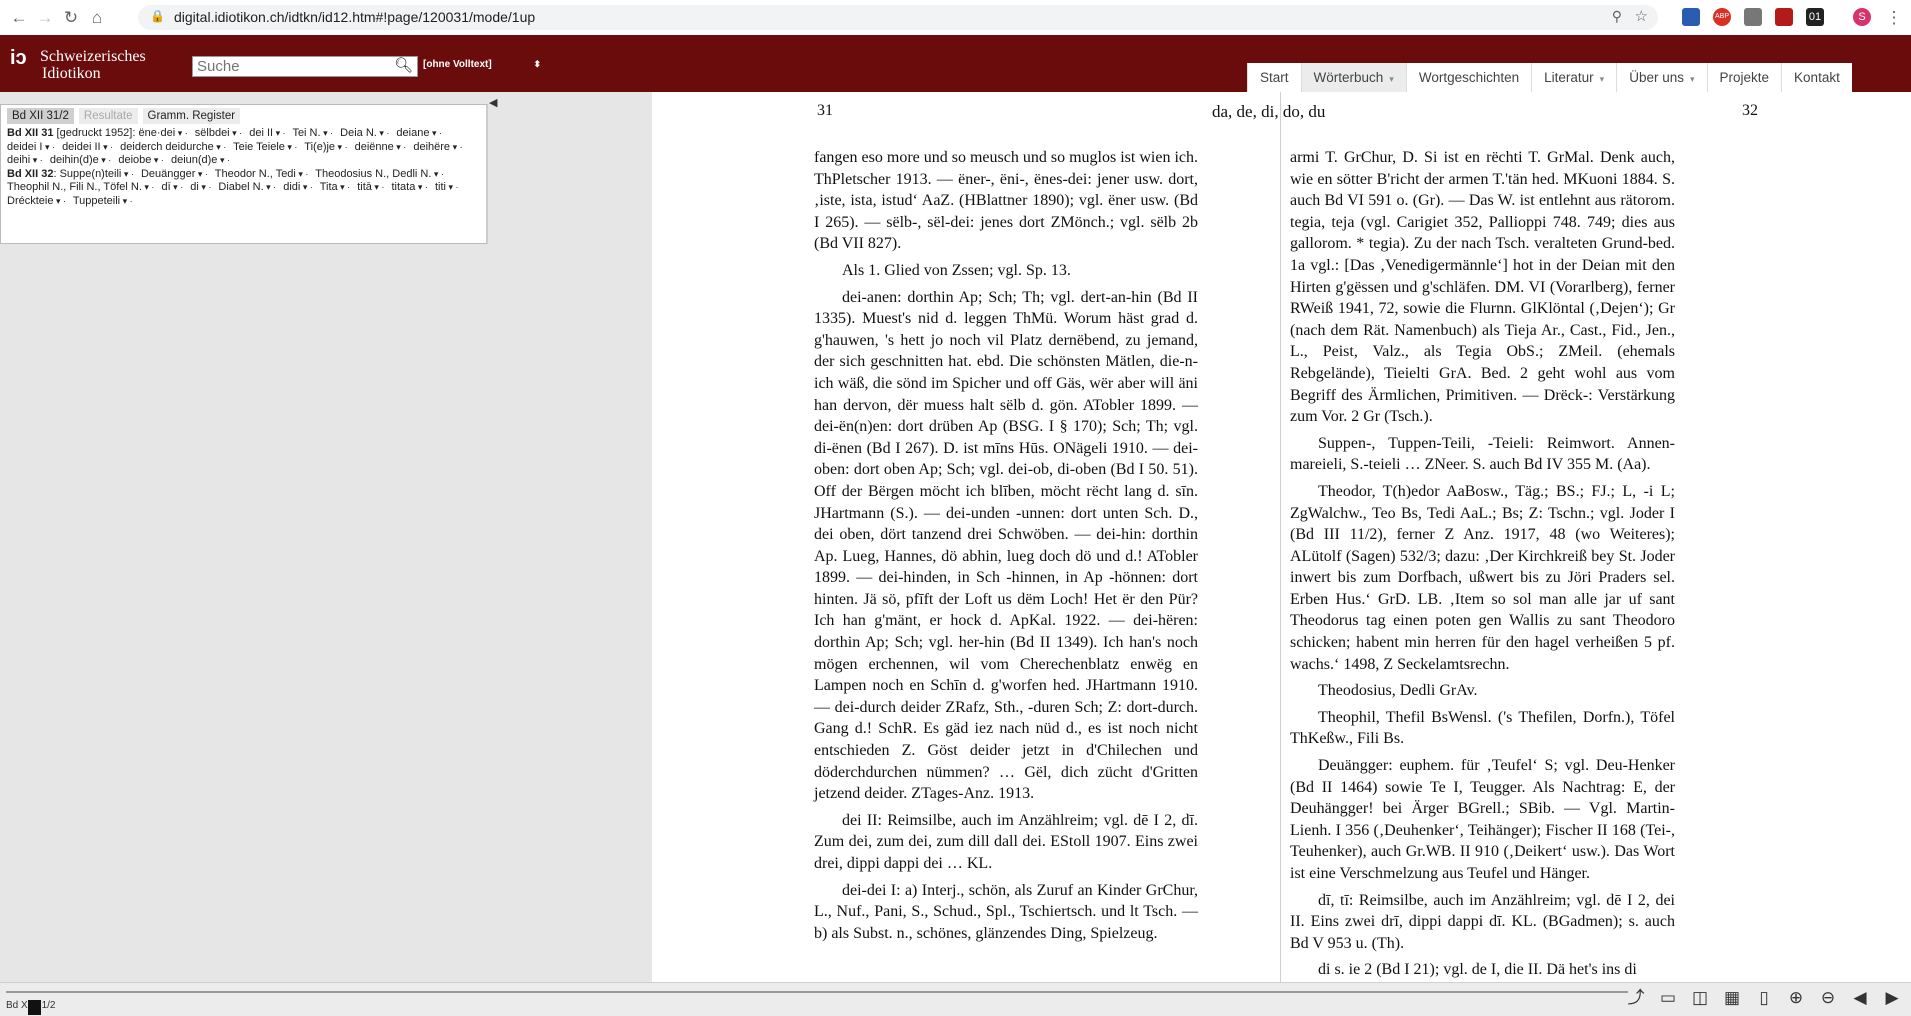  I want to click on menu-woerterbuch: Wörterbuch ▾, so click(1353, 77).